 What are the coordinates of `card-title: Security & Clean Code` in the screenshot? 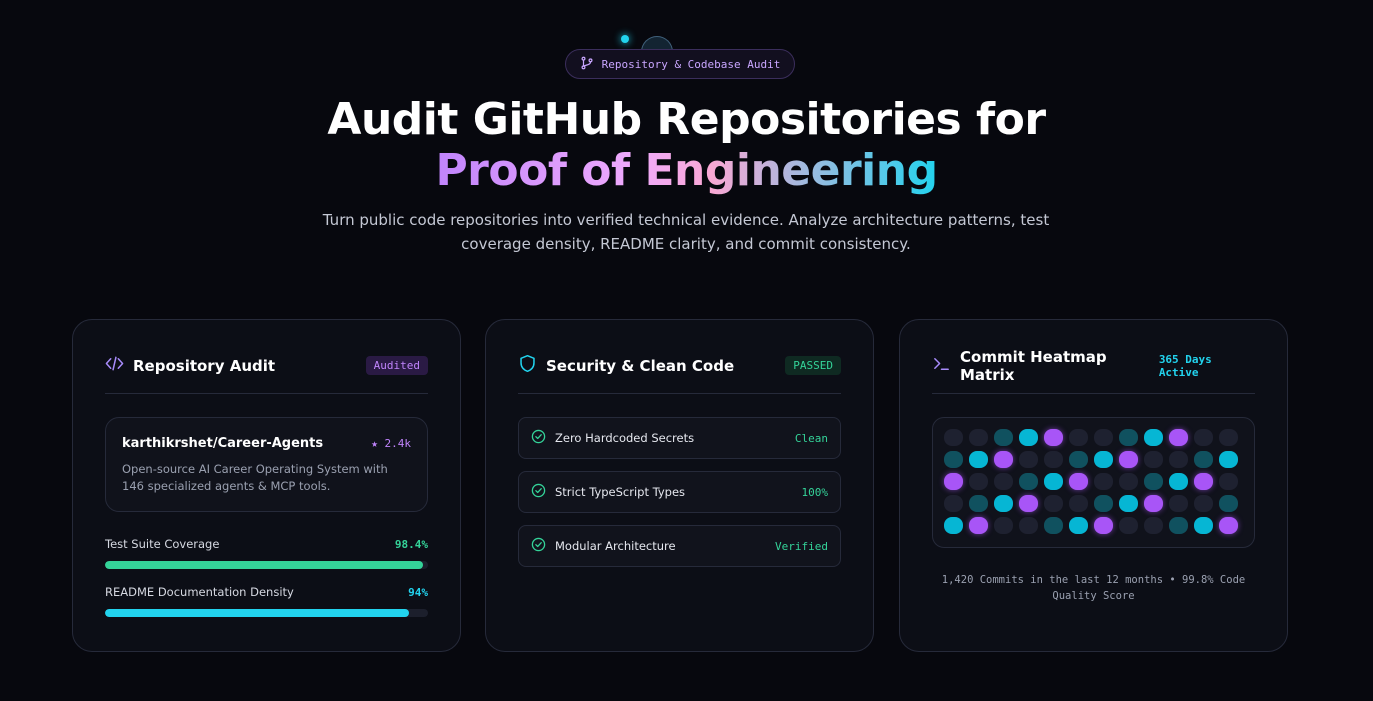 It's located at (640, 365).